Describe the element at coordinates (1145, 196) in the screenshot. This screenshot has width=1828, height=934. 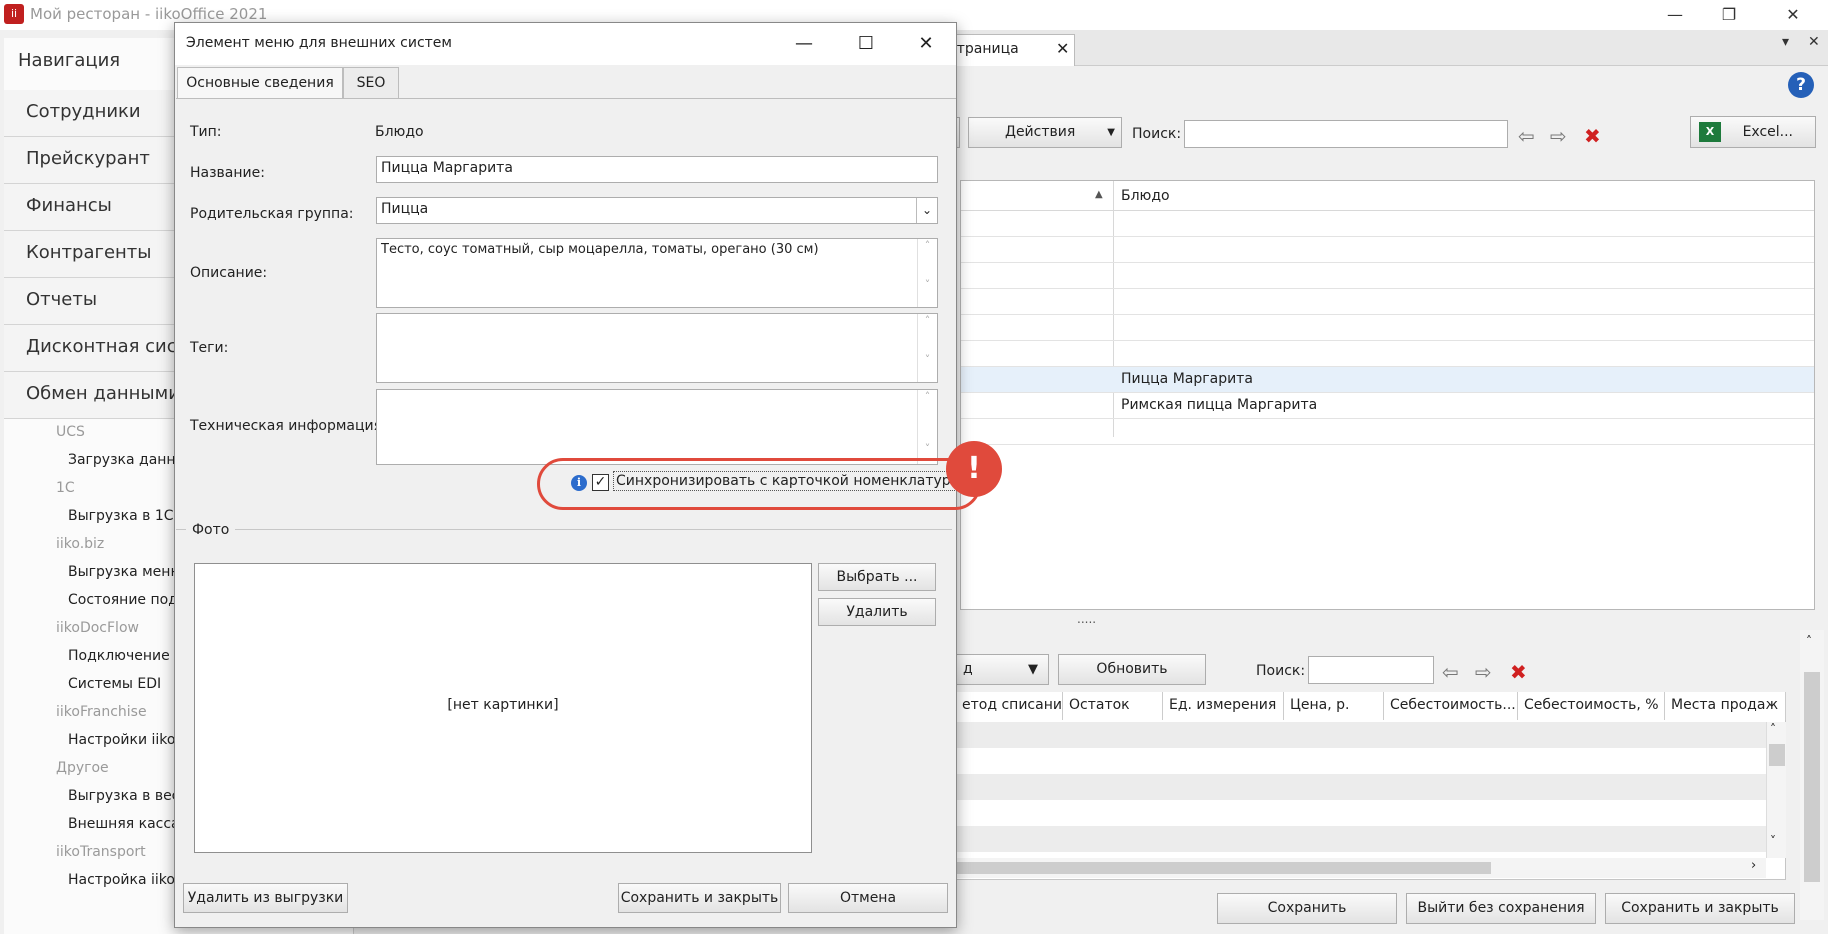
I see `column-header-dish: Блюдо` at that location.